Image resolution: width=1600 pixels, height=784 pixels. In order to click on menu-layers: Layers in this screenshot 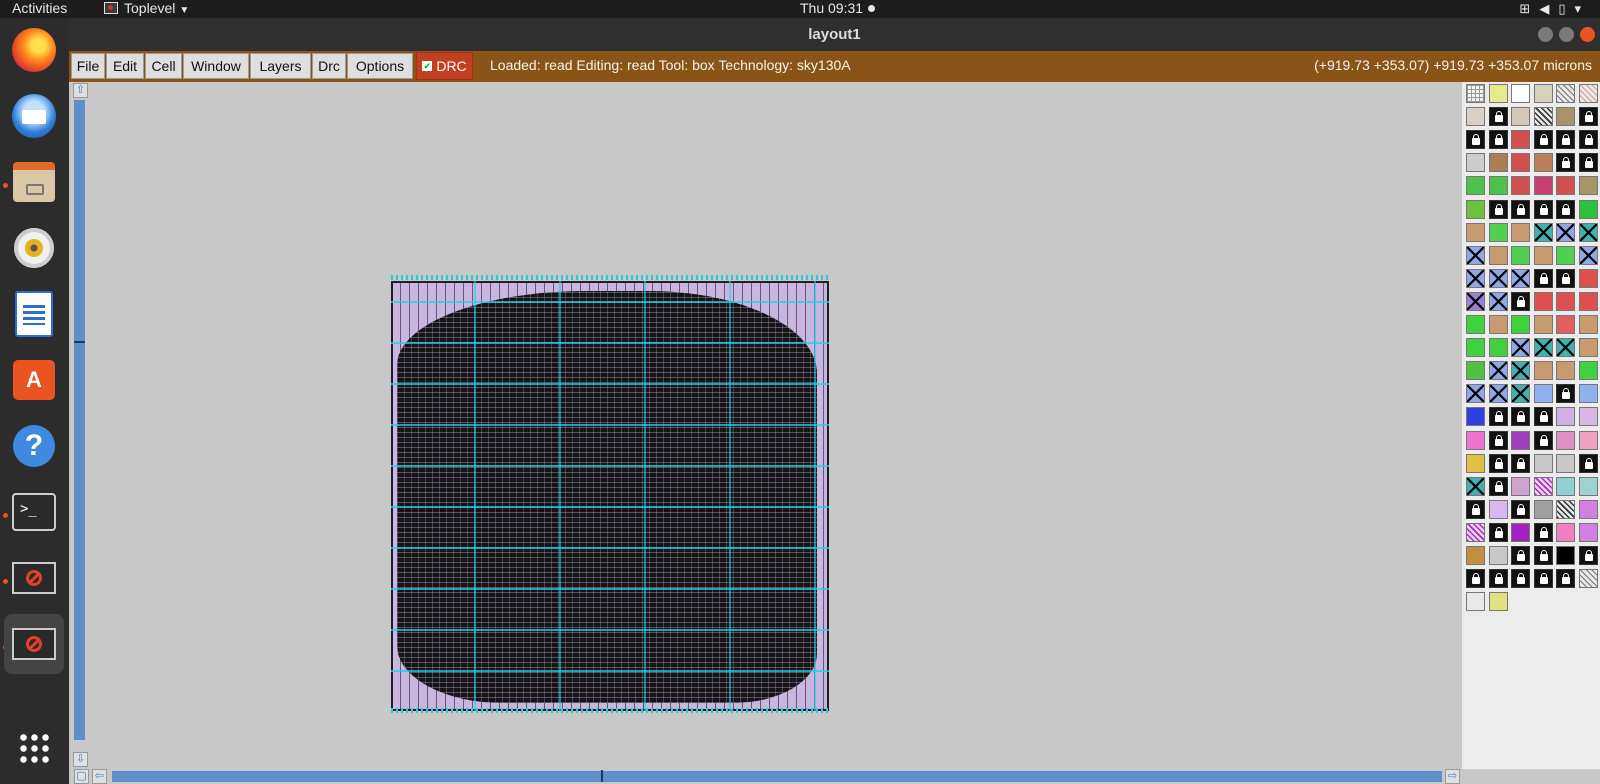, I will do `click(280, 66)`.